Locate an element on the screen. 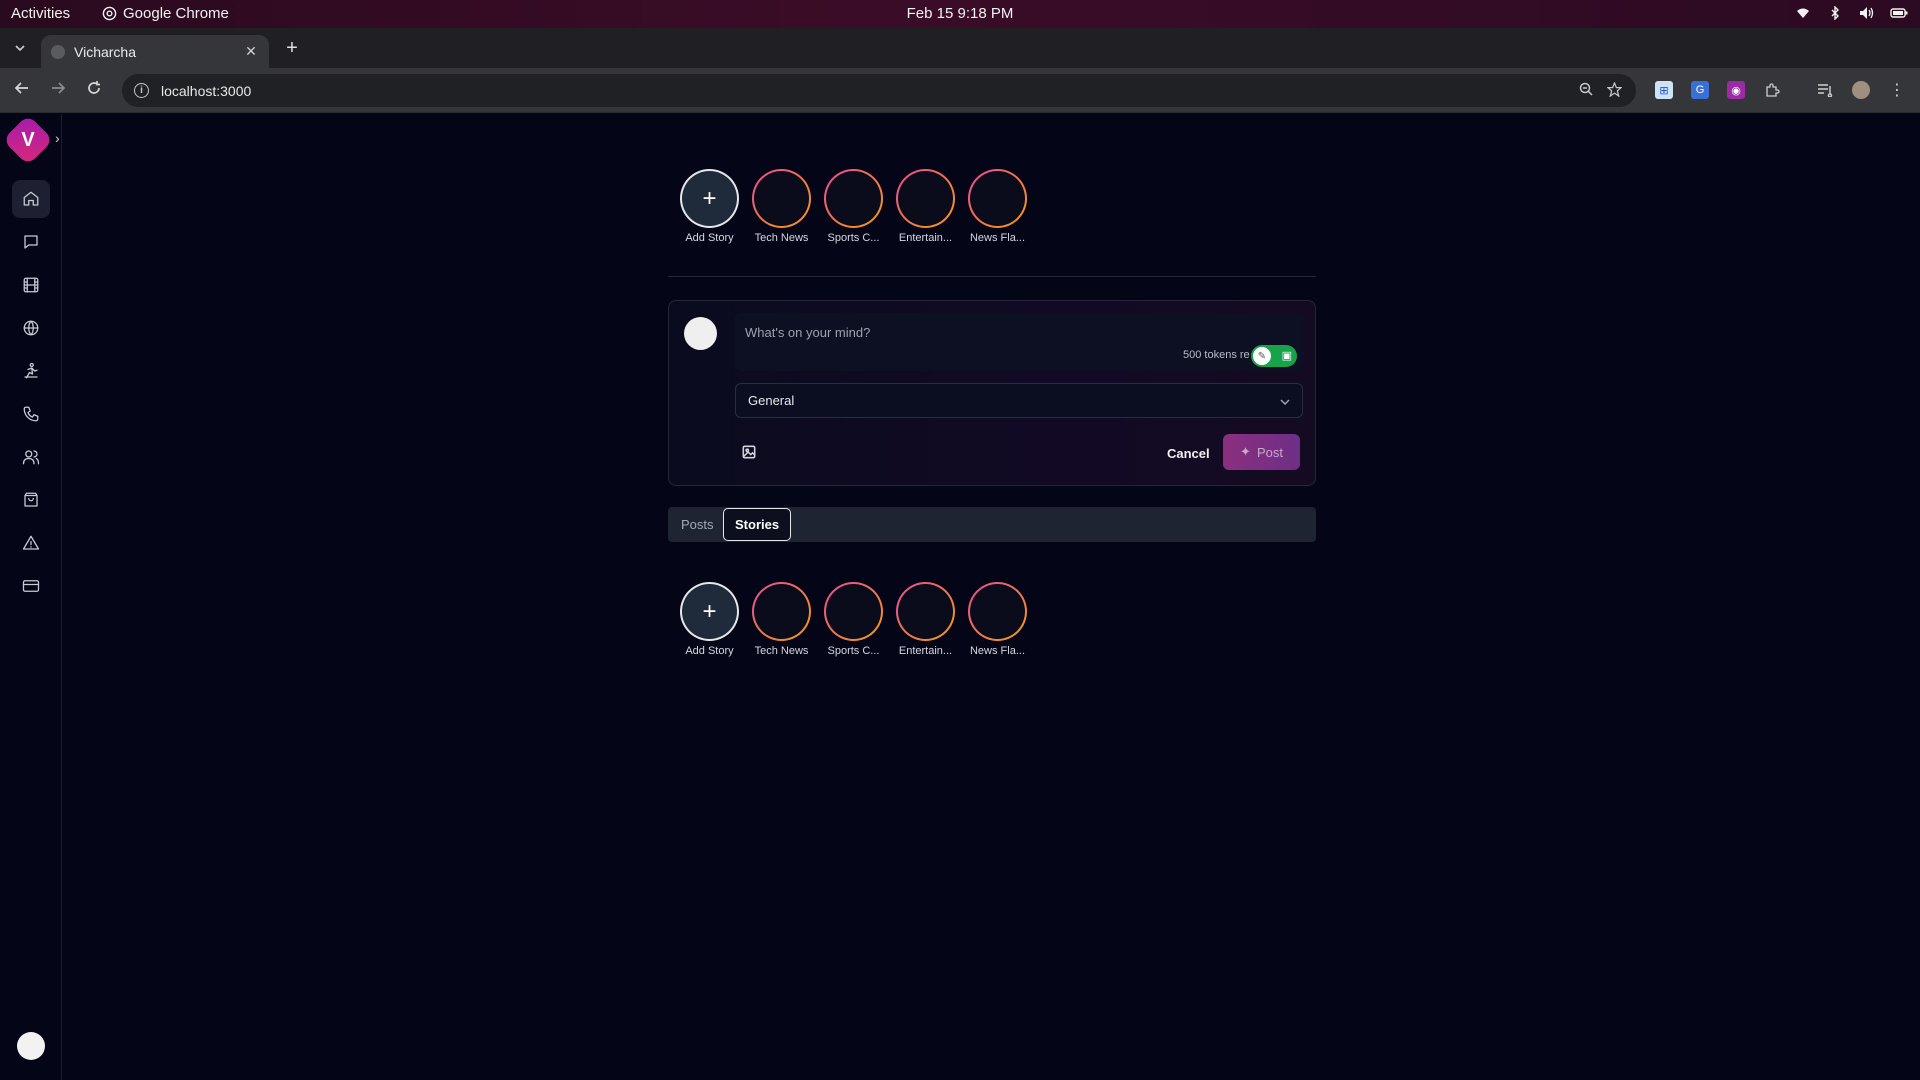  forward-button is located at coordinates (58, 90).